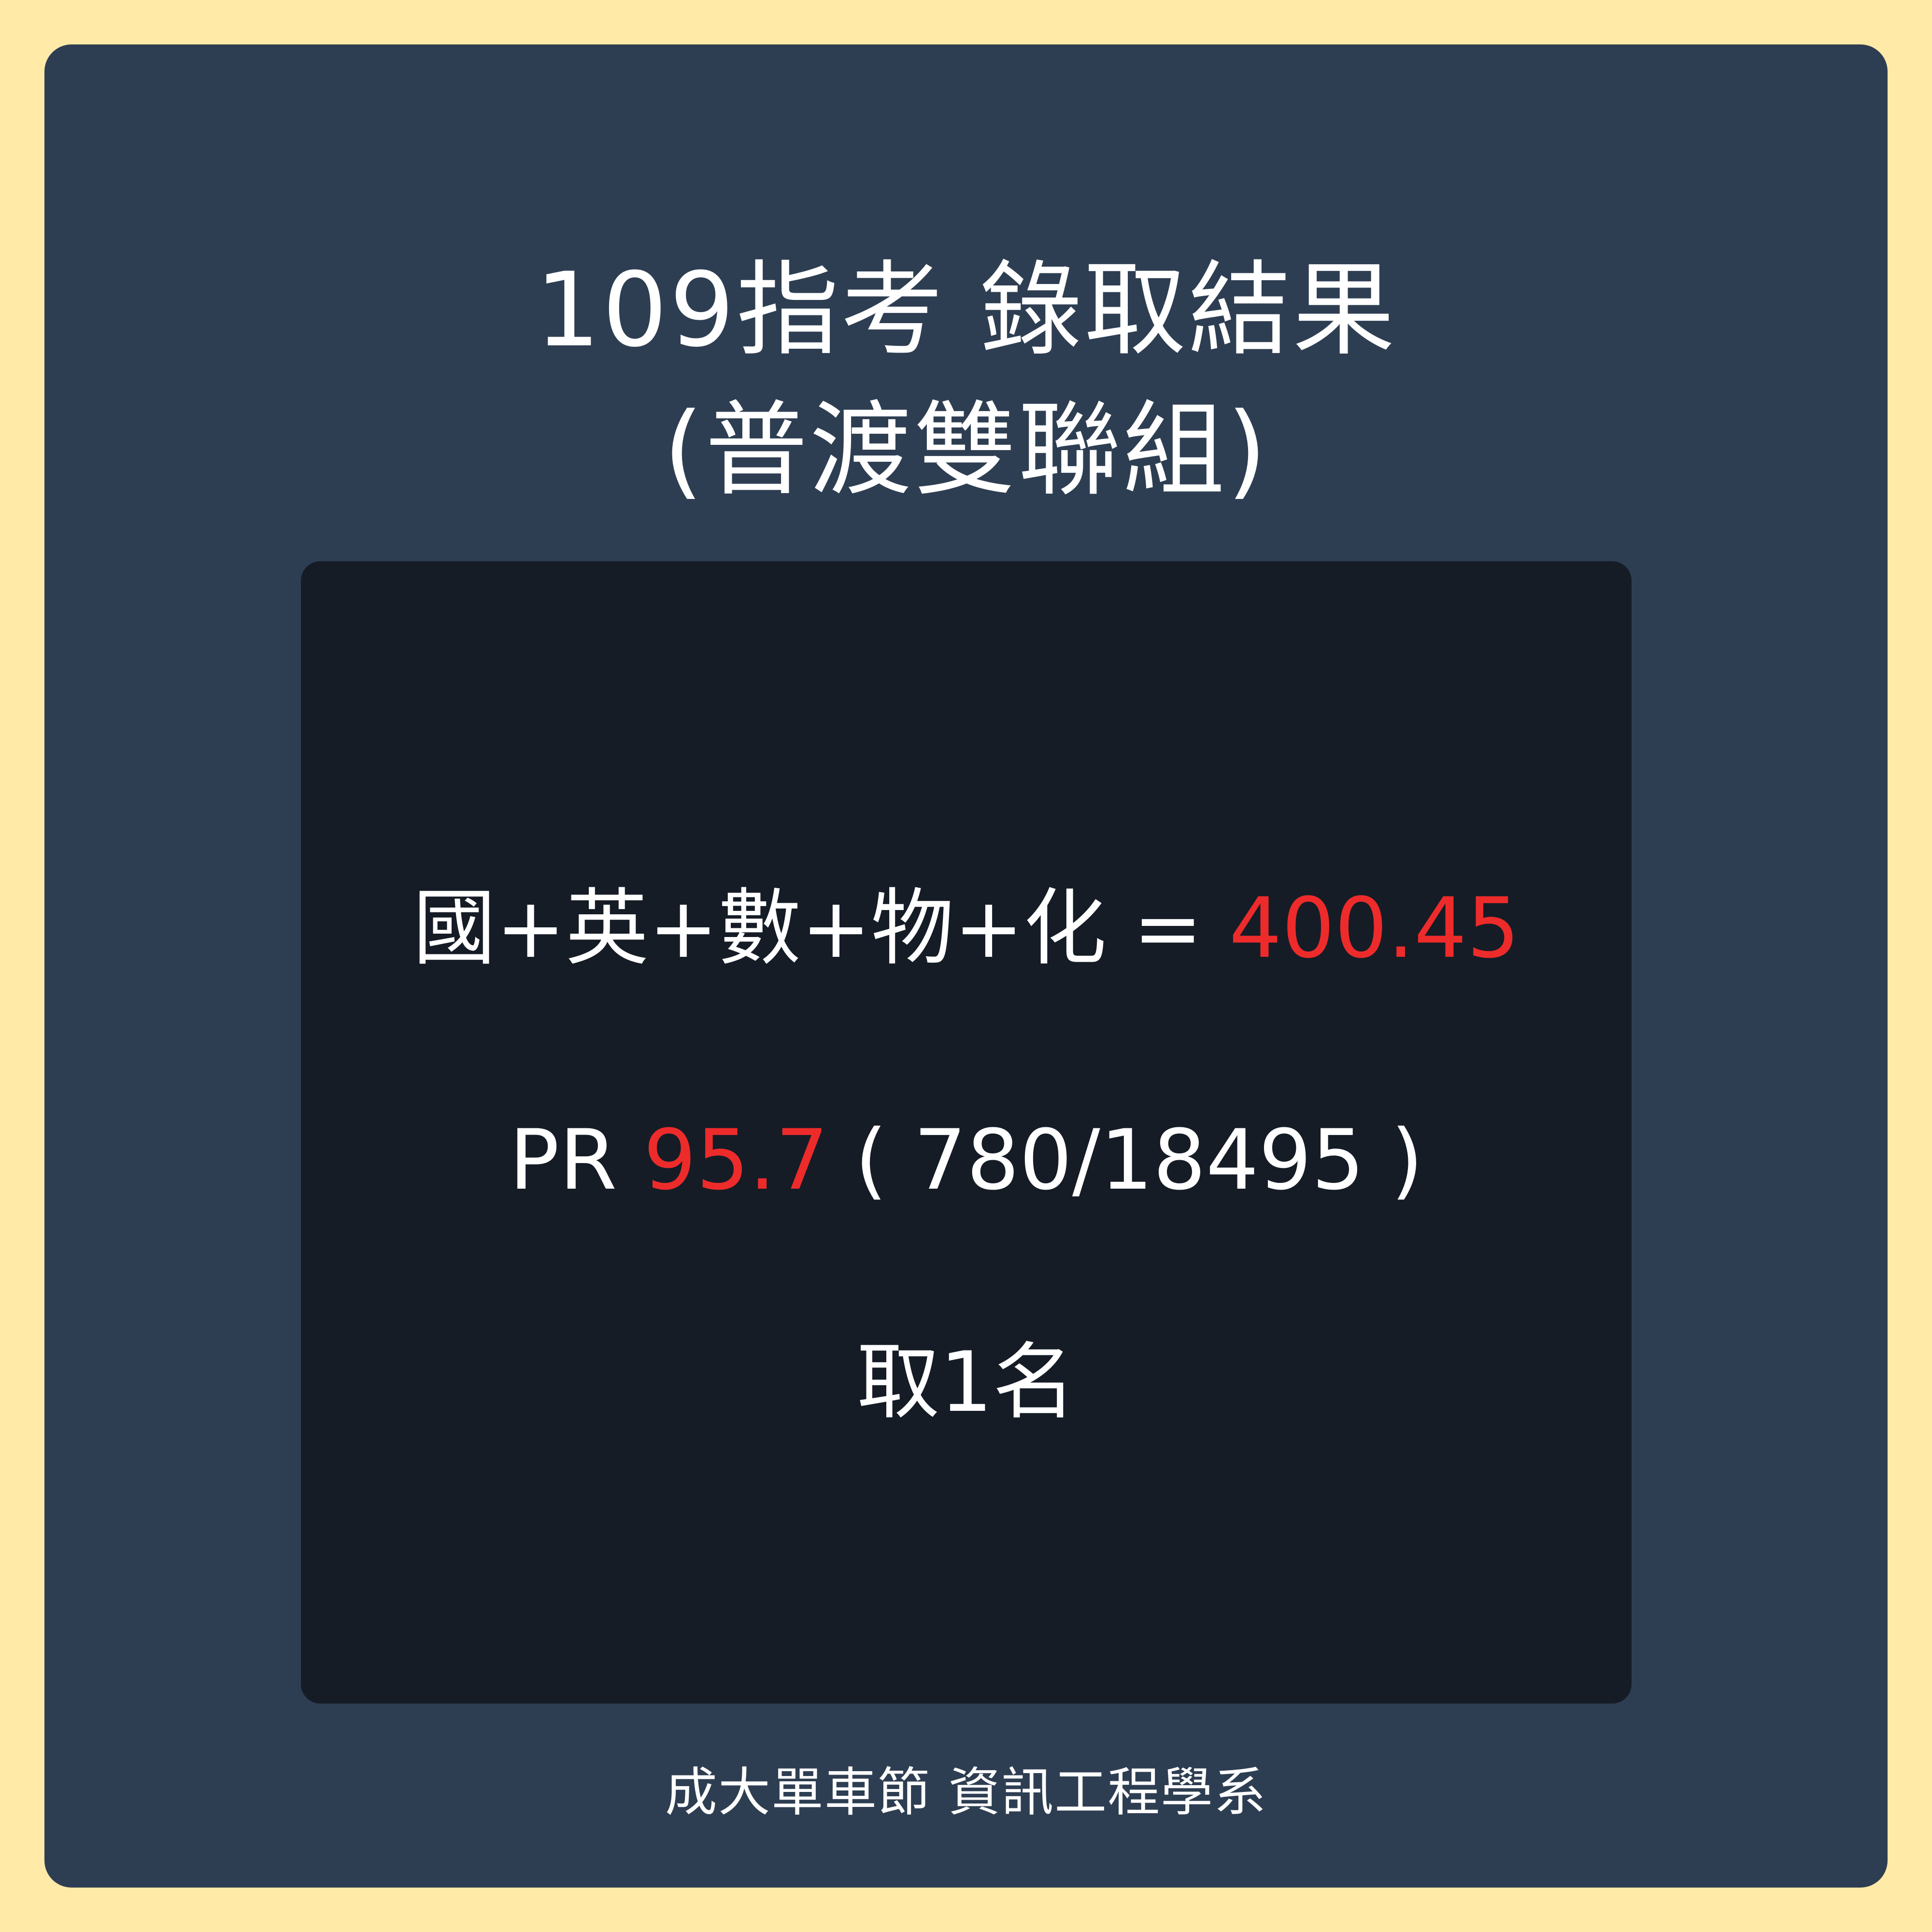 The image size is (1932, 1932). What do you see at coordinates (966, 1792) in the screenshot?
I see `footer-text: 成大單車節 資訊工程學系` at bounding box center [966, 1792].